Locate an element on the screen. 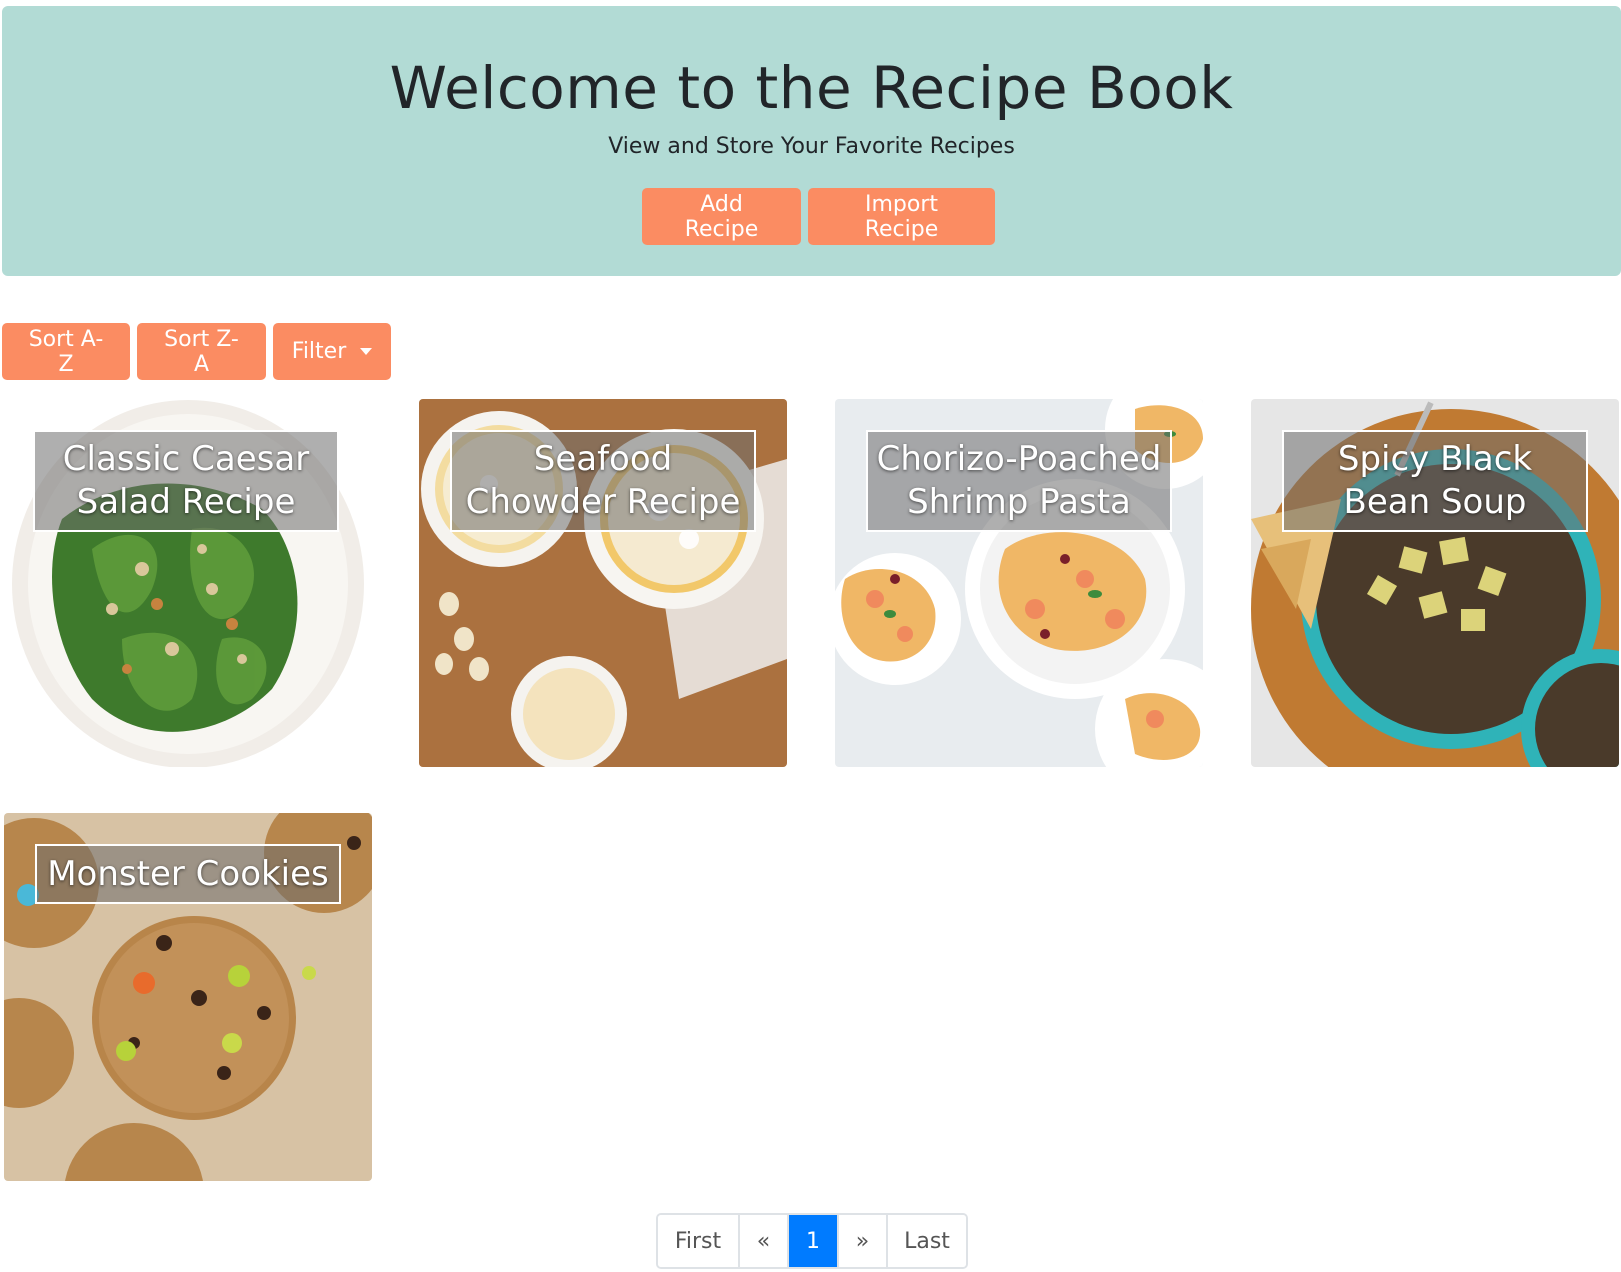 This screenshot has width=1621, height=1272. recipe-title: Monster Cookies is located at coordinates (188, 874).